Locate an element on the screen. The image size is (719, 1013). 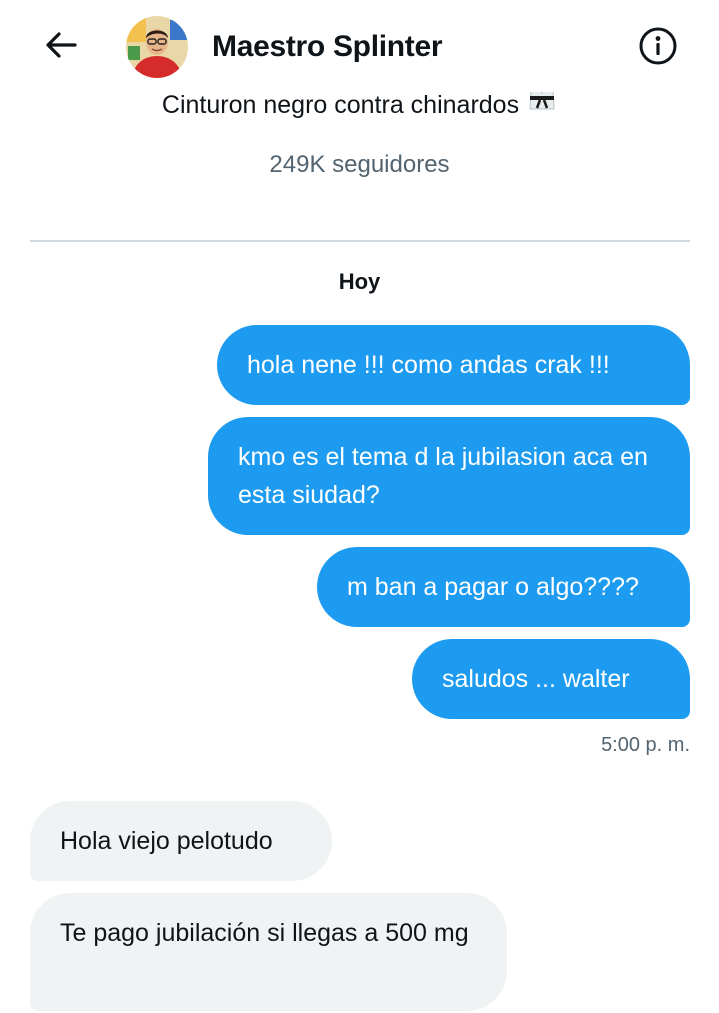
sent-message: saludos ... walter is located at coordinates (551, 679).